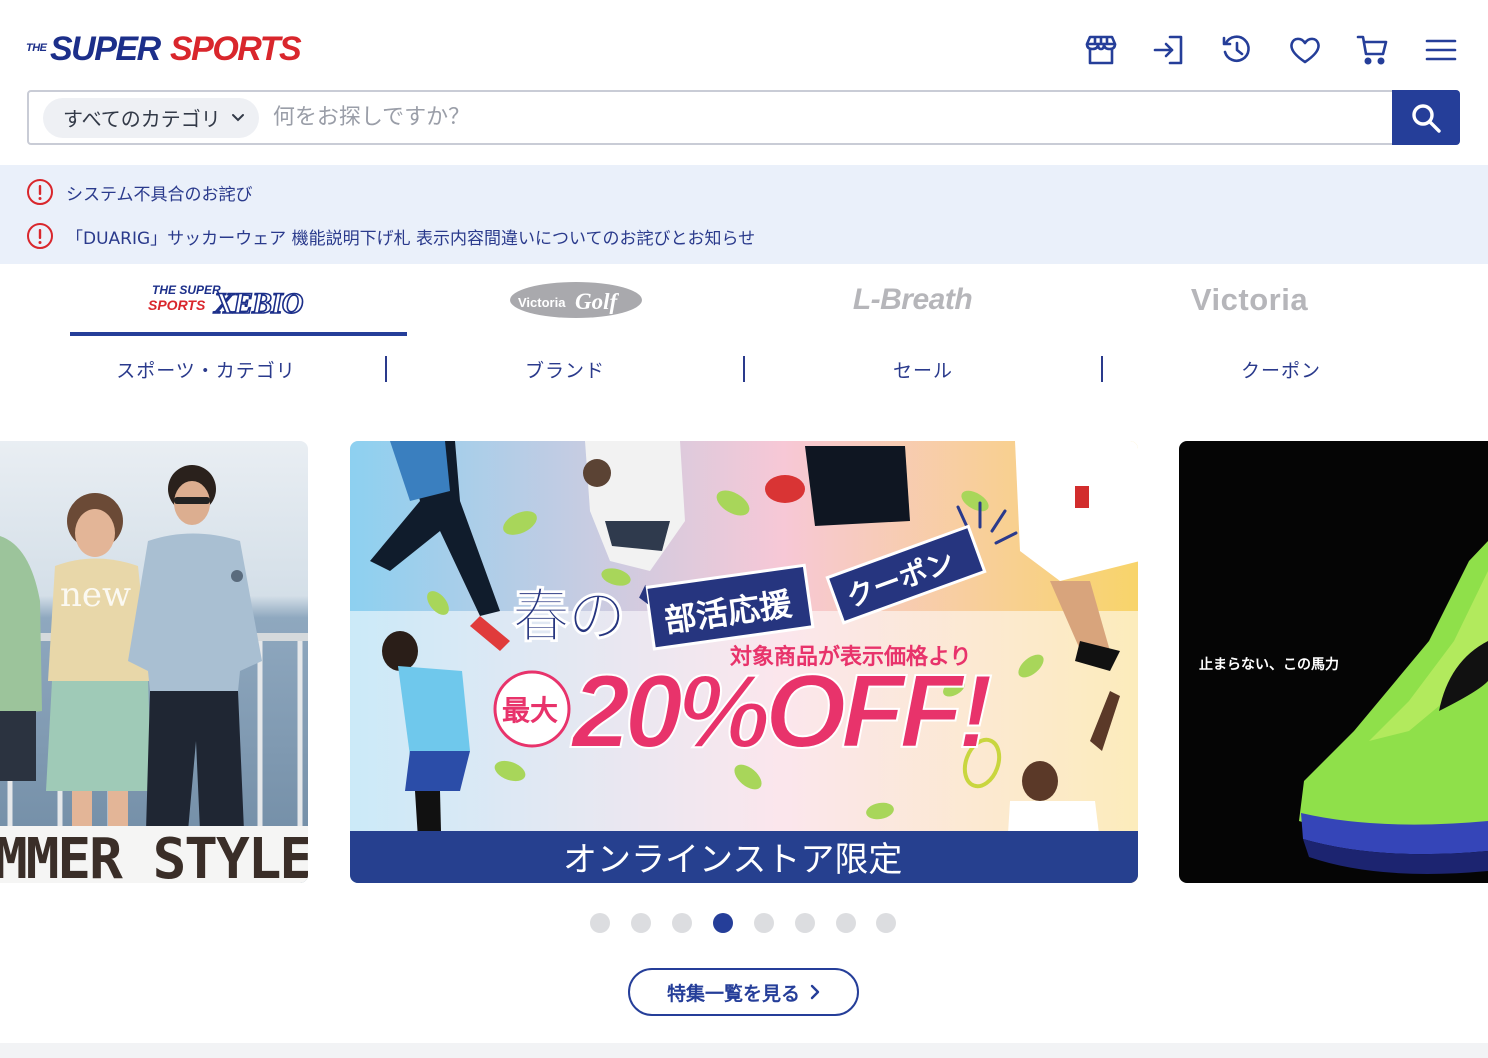 Image resolution: width=1488 pixels, height=1058 pixels. What do you see at coordinates (732, 860) in the screenshot?
I see `svg-text: オンラインストア限定` at bounding box center [732, 860].